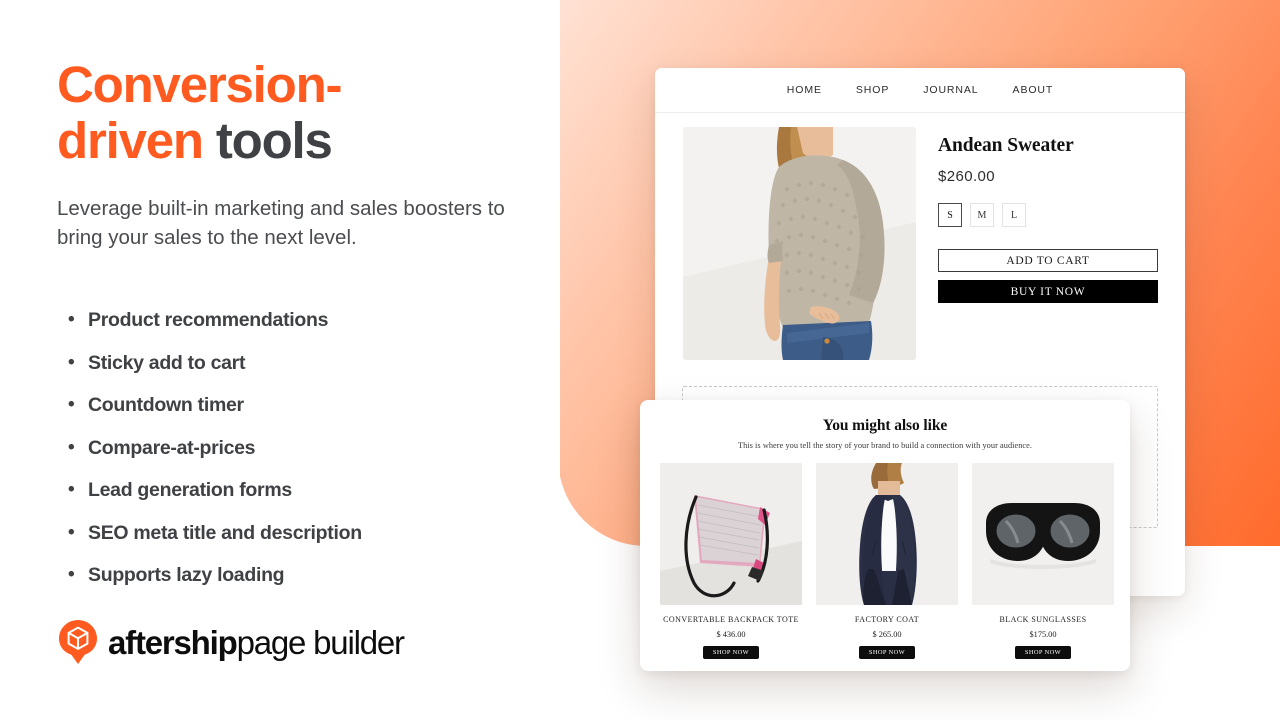  I want to click on aftership-page-builder-logo: aftershippage builder, so click(231, 642).